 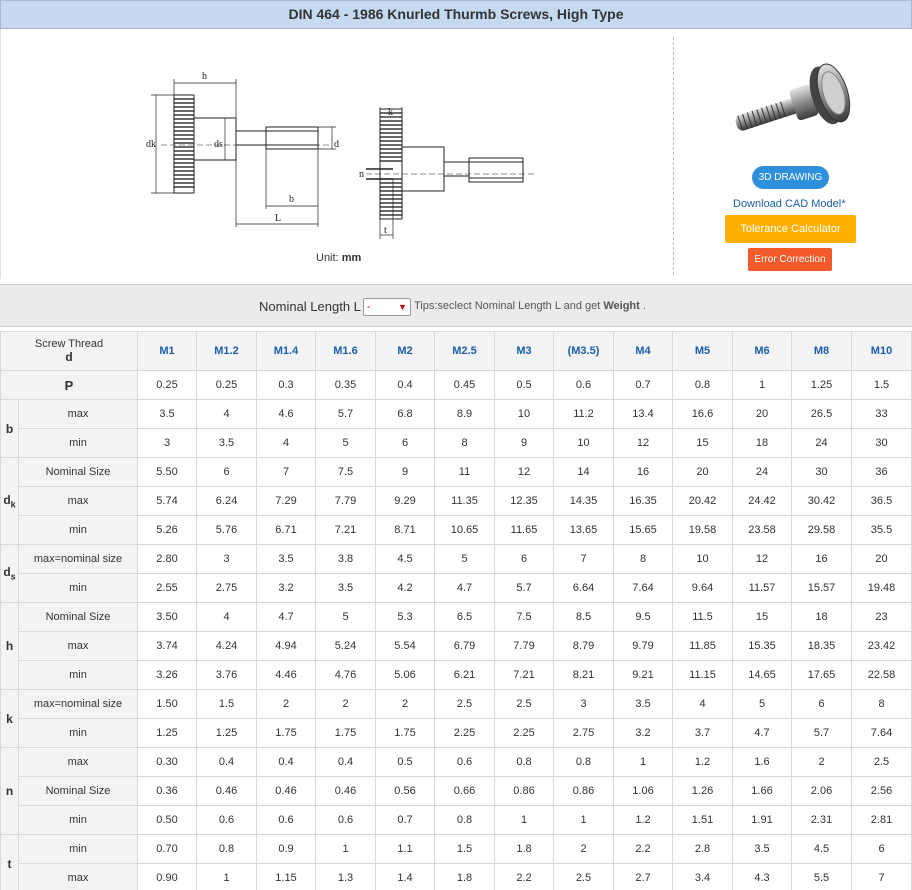 What do you see at coordinates (643, 646) in the screenshot?
I see `table-cell: 9.79` at bounding box center [643, 646].